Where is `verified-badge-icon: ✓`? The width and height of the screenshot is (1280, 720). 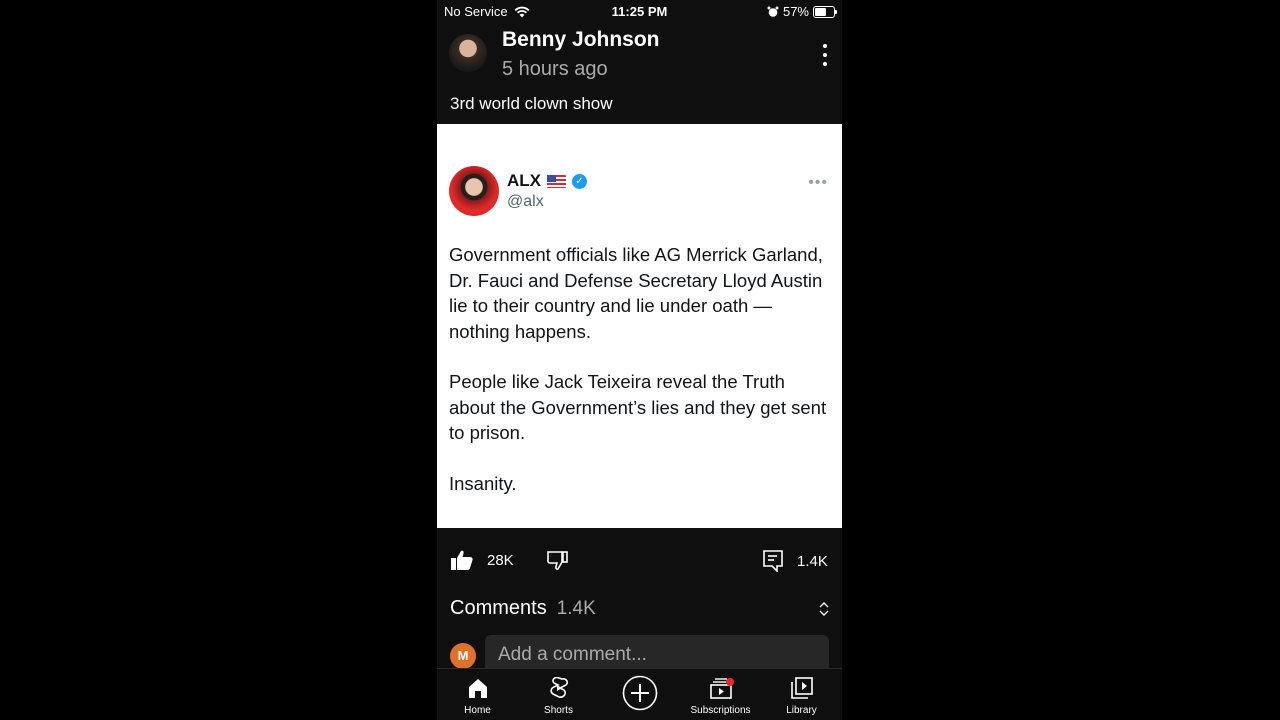 verified-badge-icon: ✓ is located at coordinates (579, 181).